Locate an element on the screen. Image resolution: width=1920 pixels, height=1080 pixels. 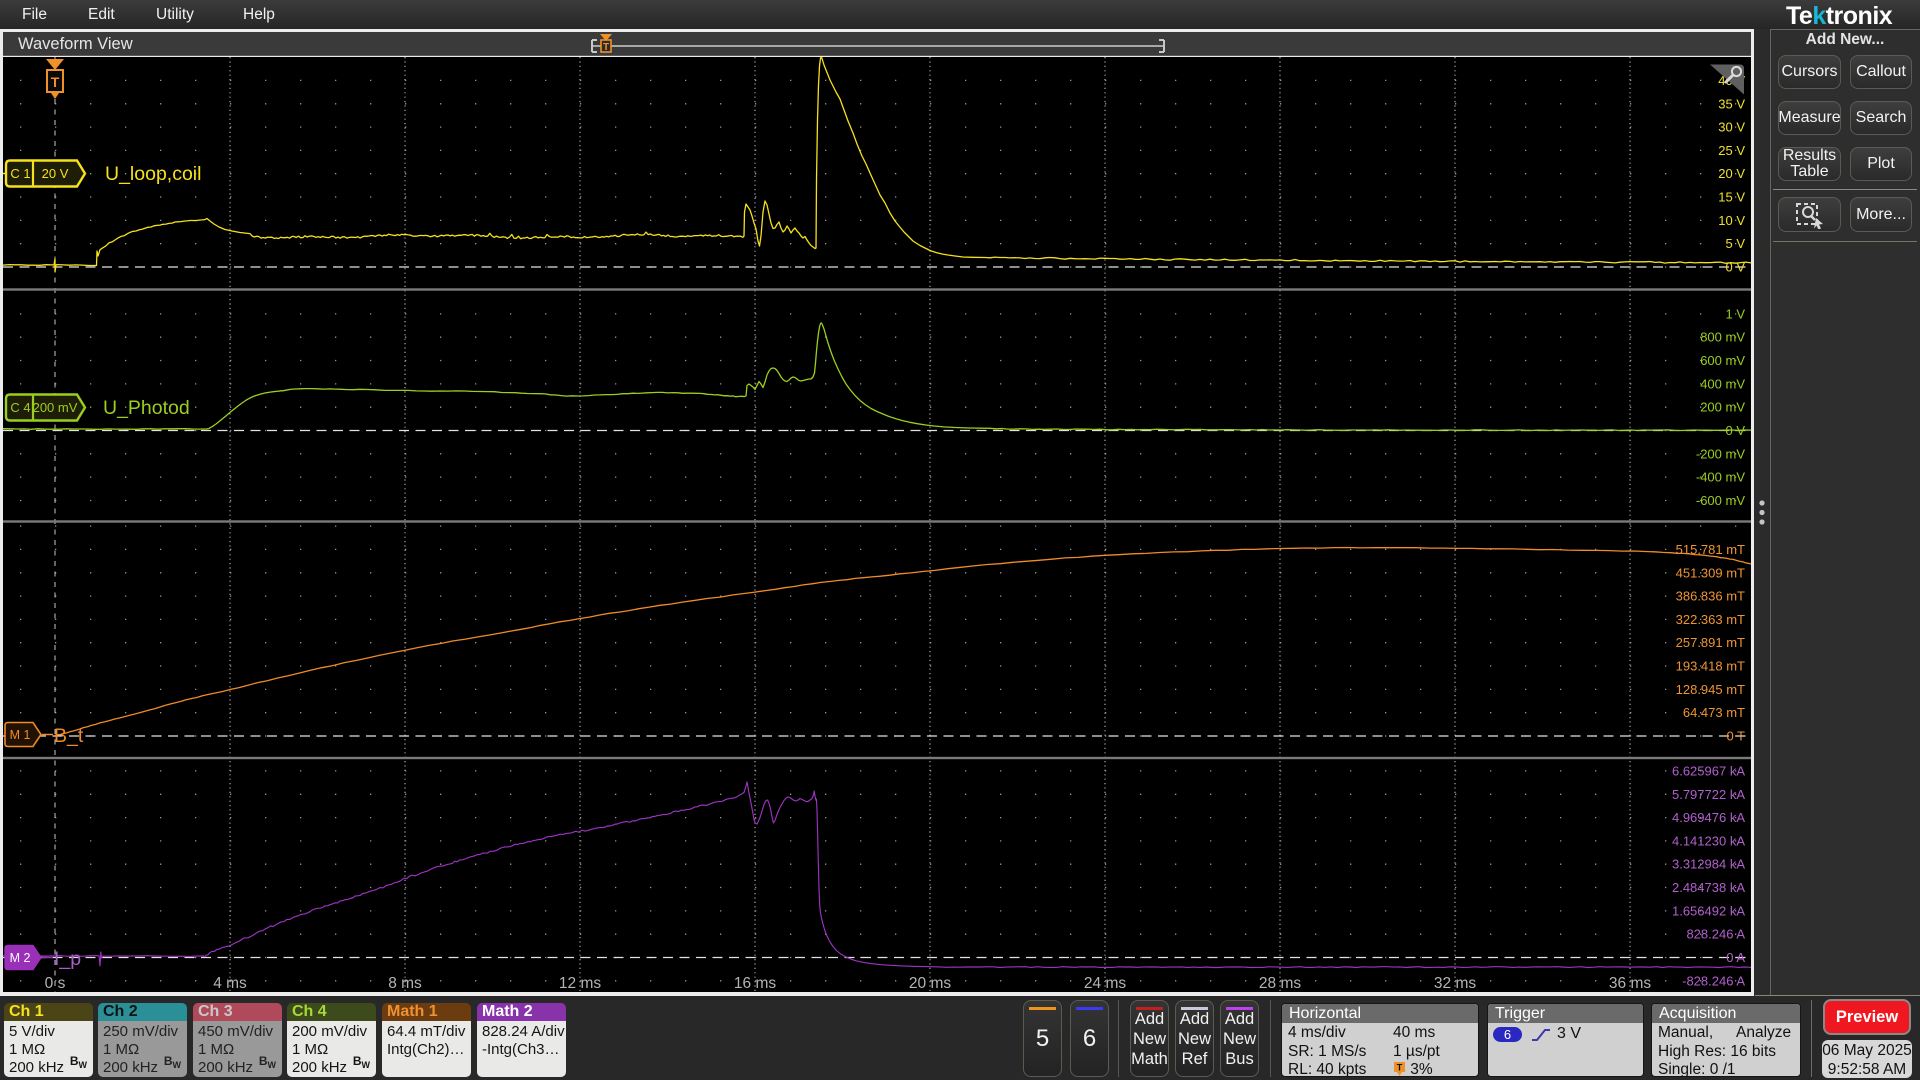
svg-text: -600 mV is located at coordinates (1720, 500).